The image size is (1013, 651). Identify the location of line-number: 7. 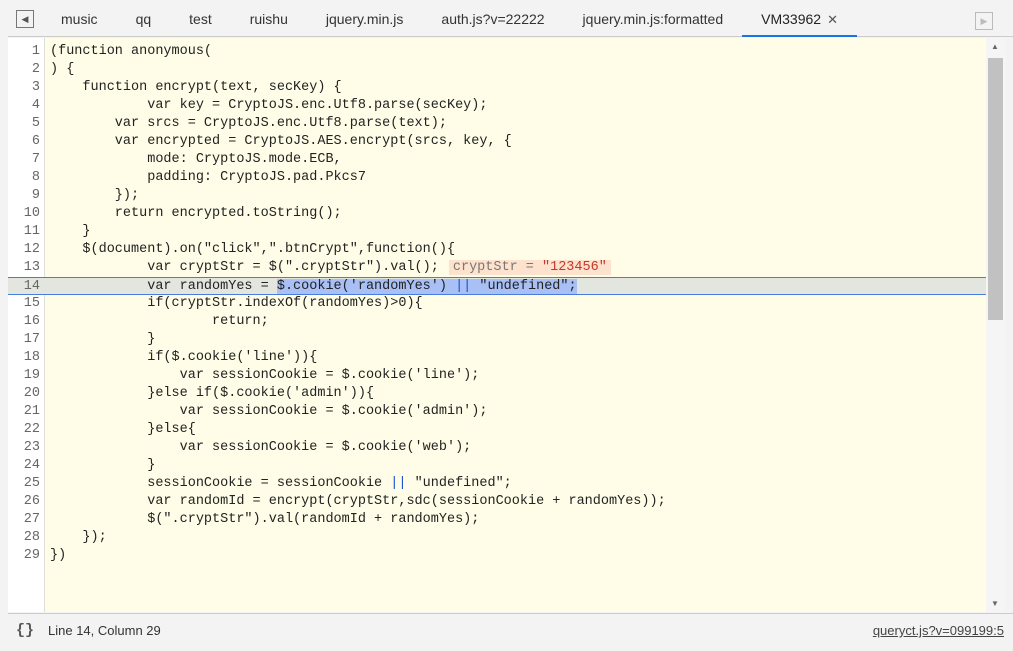
(24, 160).